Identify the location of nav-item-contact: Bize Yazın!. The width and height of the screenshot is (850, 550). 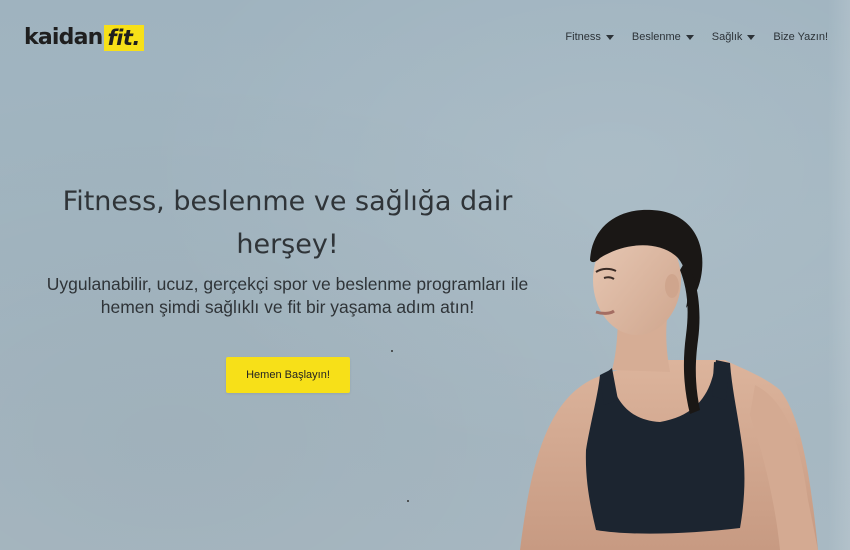
(800, 37).